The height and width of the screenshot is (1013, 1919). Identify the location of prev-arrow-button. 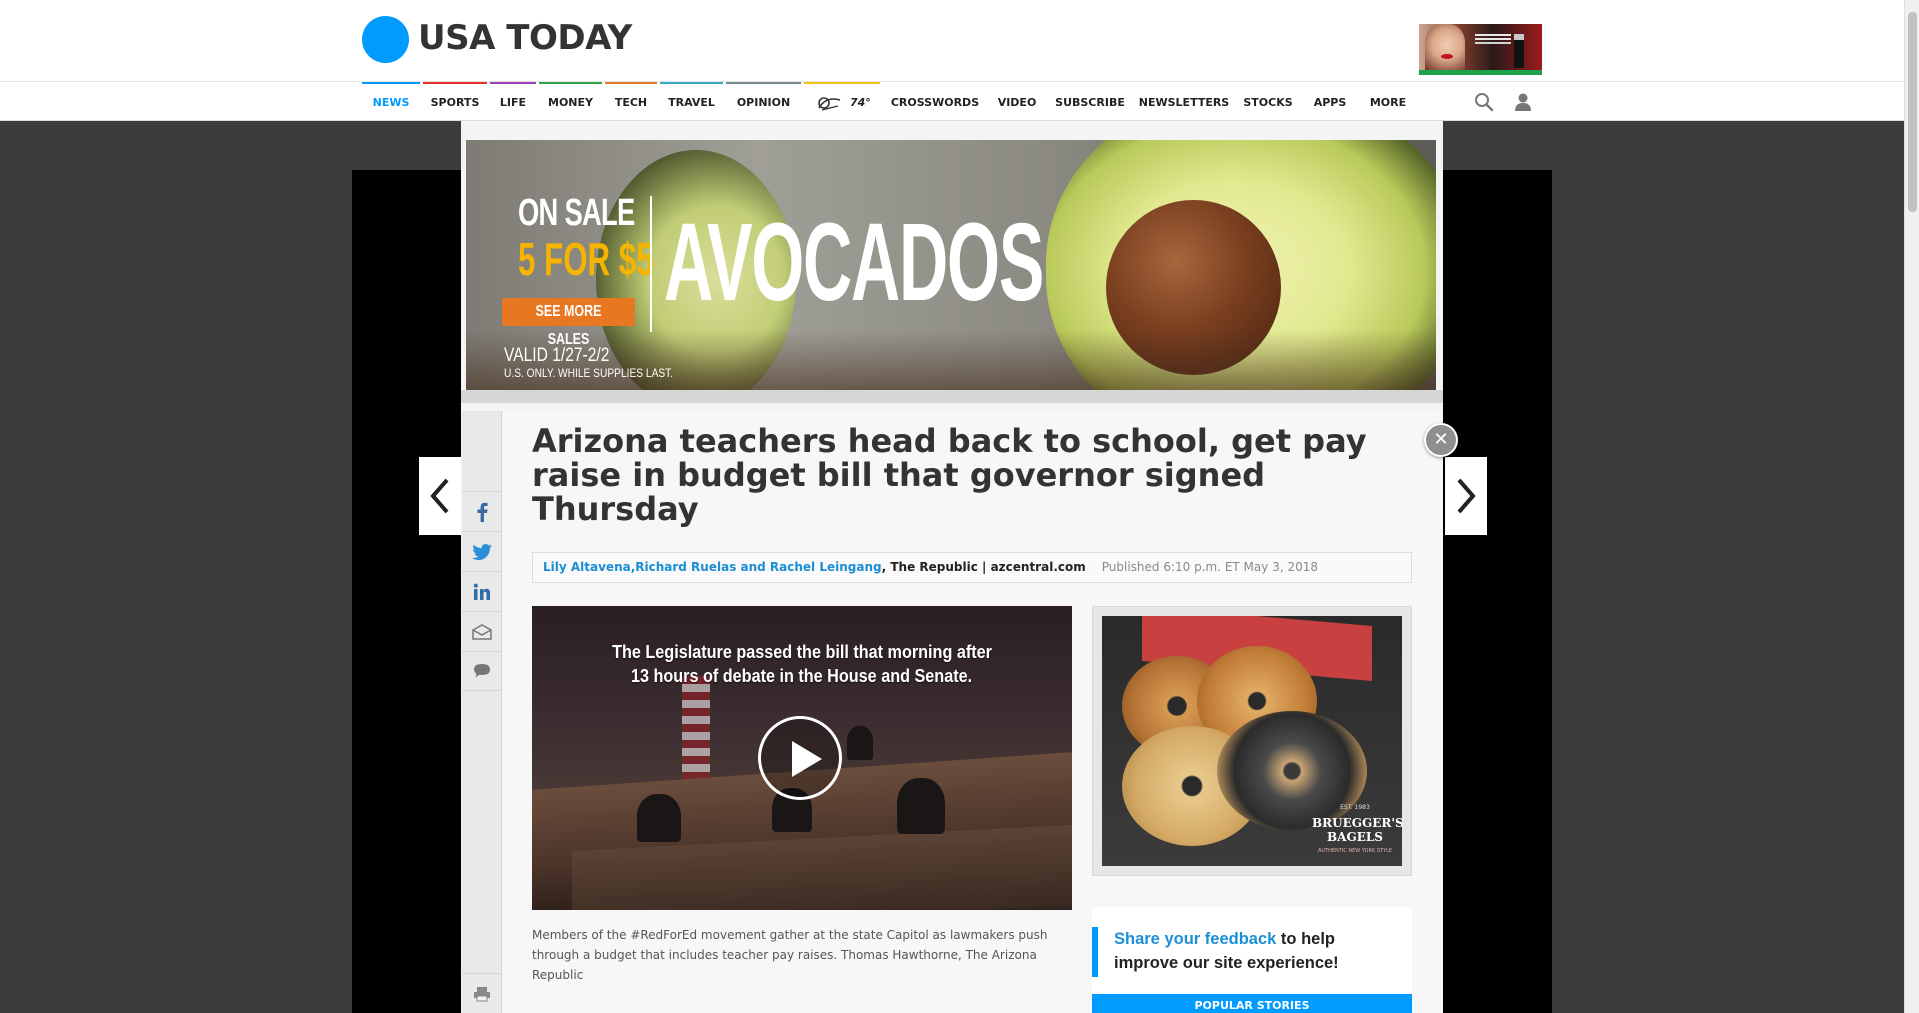
(440, 496).